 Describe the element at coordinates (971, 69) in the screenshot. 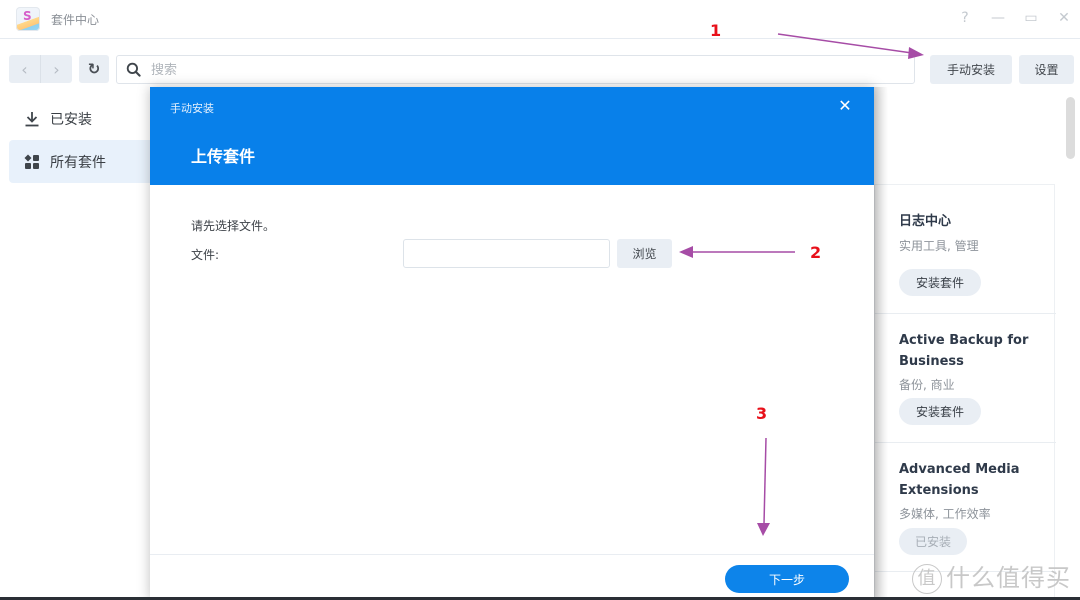

I see `manual-install-button: 手动安装` at that location.